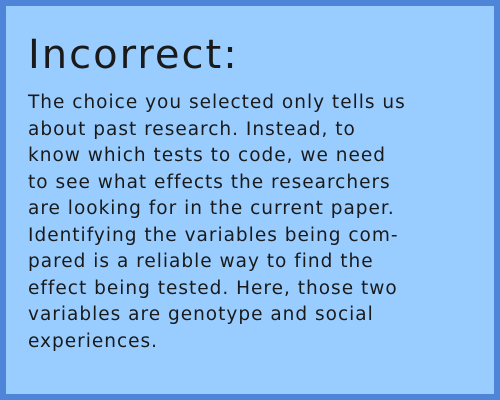  Describe the element at coordinates (207, 155) in the screenshot. I see `feedback-line: know which tests to code, we need` at that location.